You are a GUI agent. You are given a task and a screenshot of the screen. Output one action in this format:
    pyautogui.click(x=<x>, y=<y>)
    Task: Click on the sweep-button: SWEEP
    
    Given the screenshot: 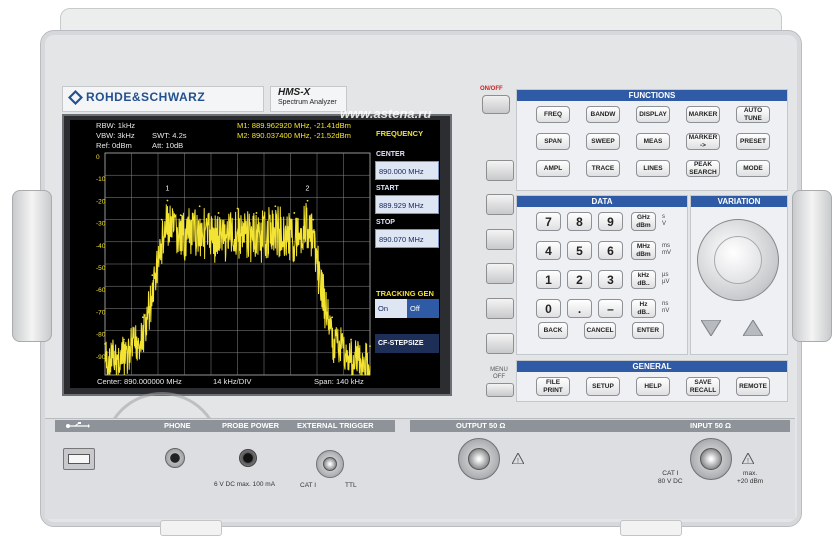 What is the action you would take?
    pyautogui.click(x=603, y=141)
    